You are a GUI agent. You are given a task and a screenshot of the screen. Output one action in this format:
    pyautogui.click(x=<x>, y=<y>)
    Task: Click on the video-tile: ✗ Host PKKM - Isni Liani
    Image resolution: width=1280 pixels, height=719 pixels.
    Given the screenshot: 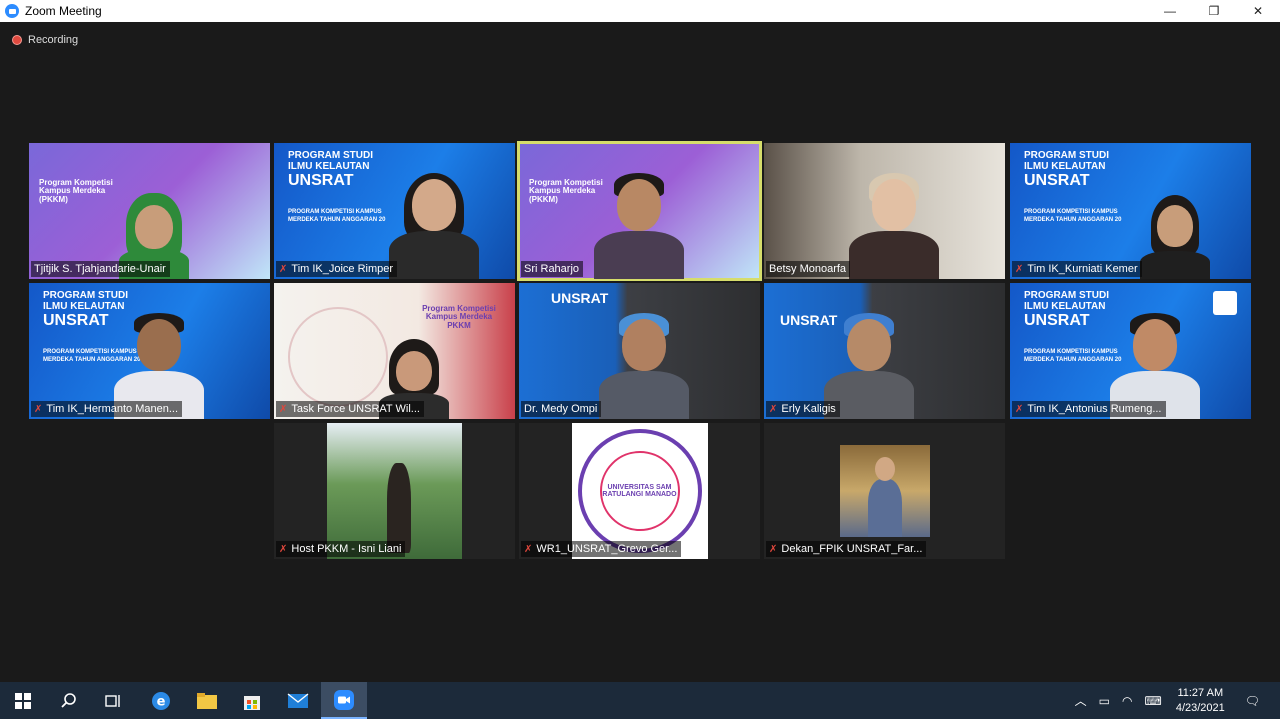 What is the action you would take?
    pyautogui.click(x=394, y=491)
    